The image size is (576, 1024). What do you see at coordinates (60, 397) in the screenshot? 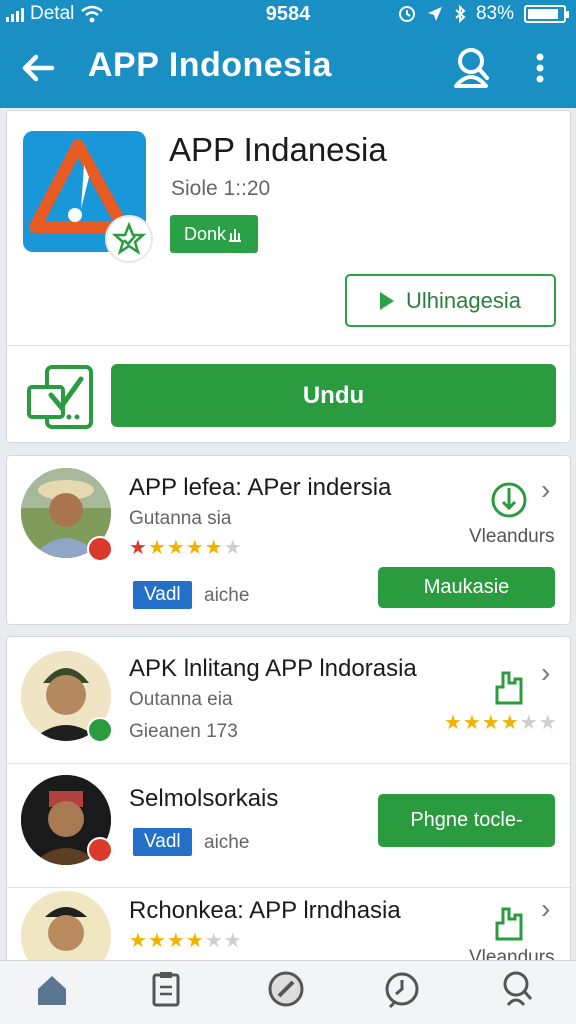
I see `device-check-icon` at bounding box center [60, 397].